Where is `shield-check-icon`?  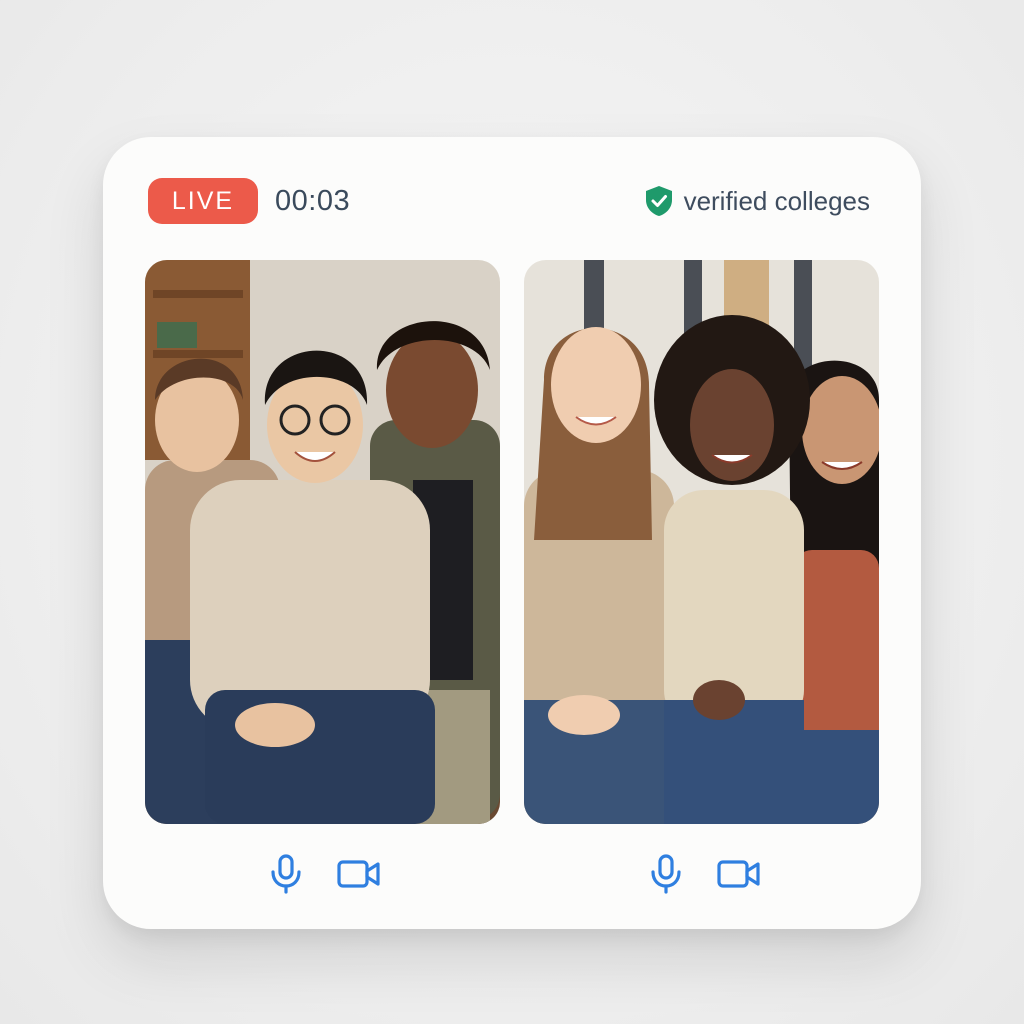
shield-check-icon is located at coordinates (658, 201).